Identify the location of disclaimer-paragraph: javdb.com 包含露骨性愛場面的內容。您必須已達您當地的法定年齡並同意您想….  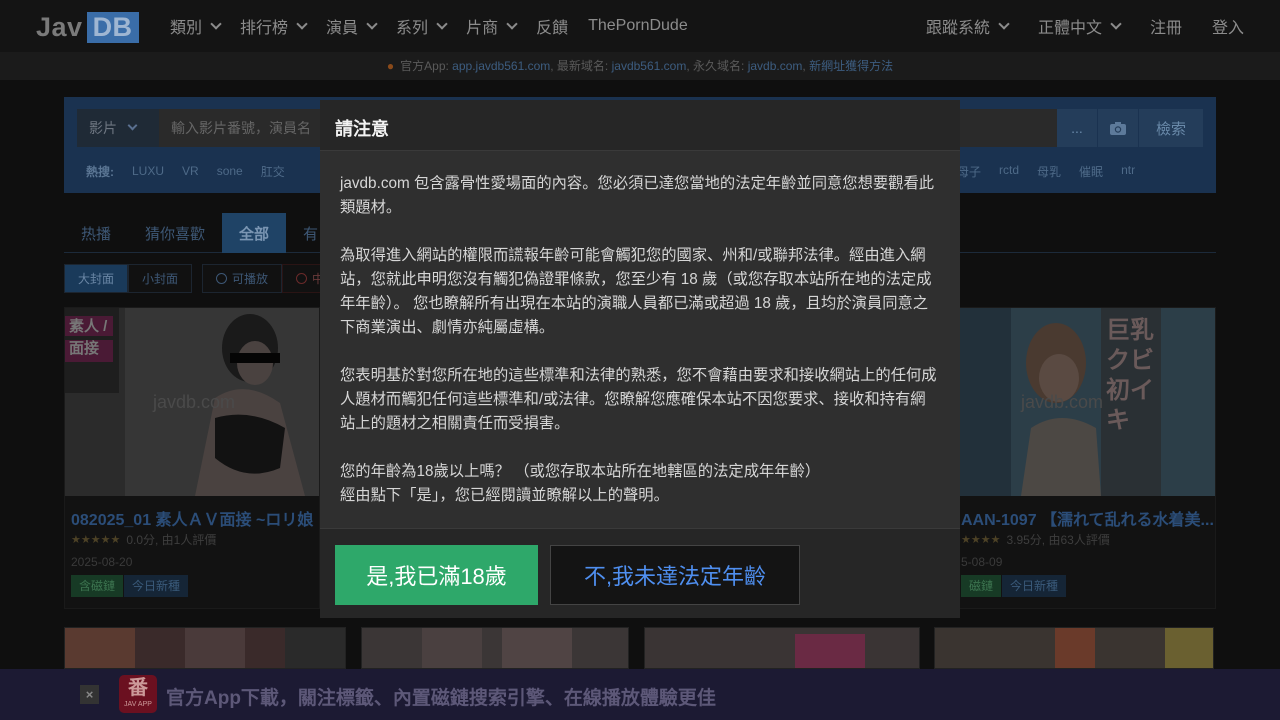
(637, 195).